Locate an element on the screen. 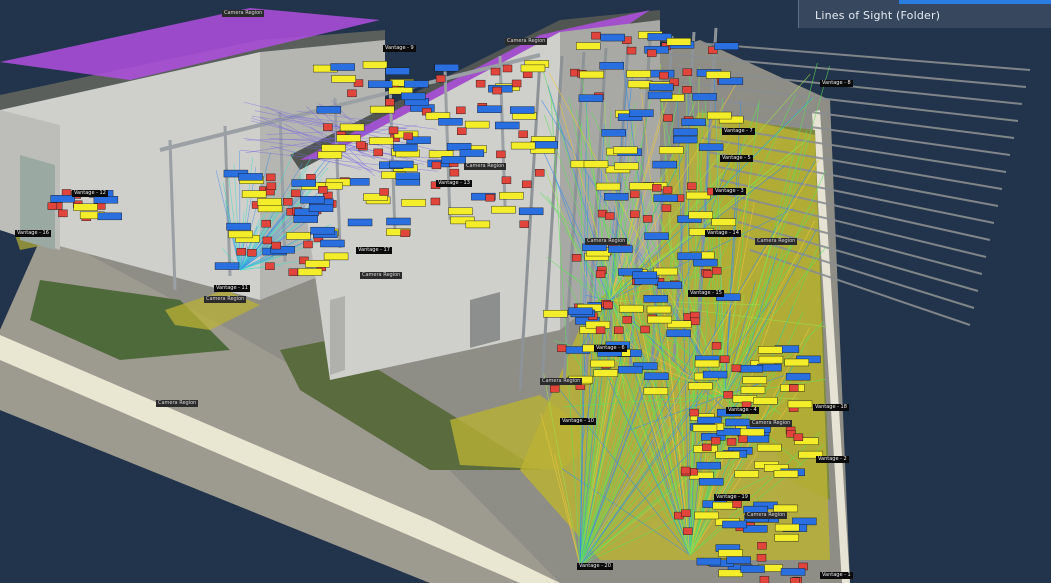  vantage-label: Vantage - 13 is located at coordinates (454, 183).